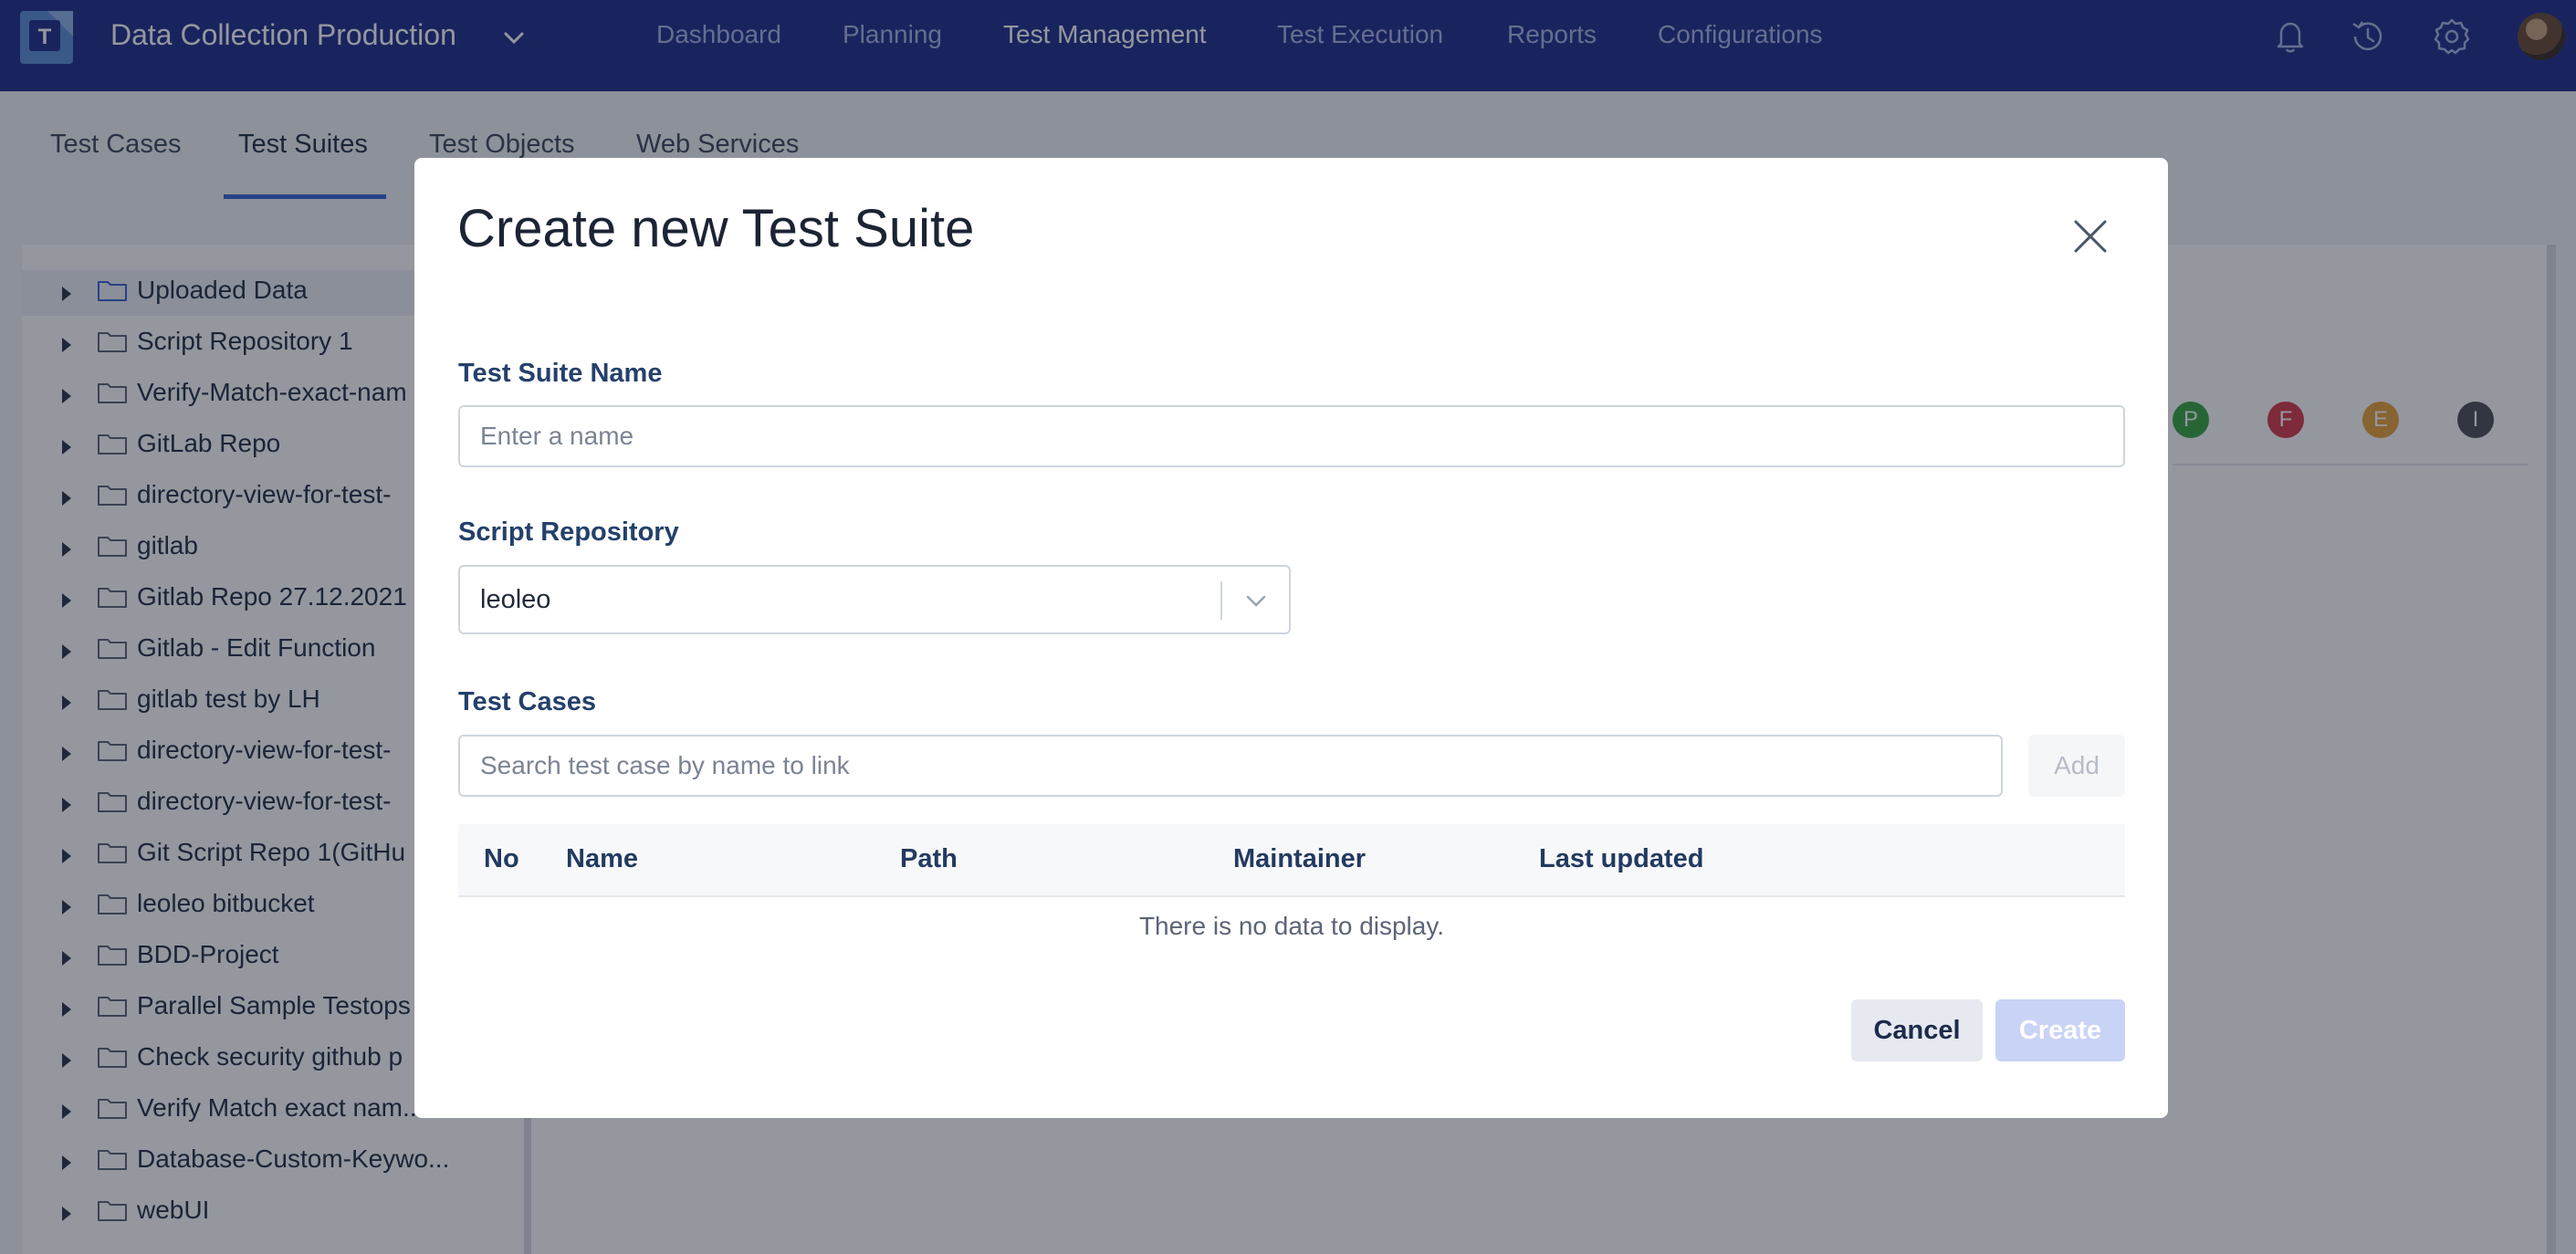  What do you see at coordinates (2077, 766) in the screenshot?
I see `add-test-case-button: Add` at bounding box center [2077, 766].